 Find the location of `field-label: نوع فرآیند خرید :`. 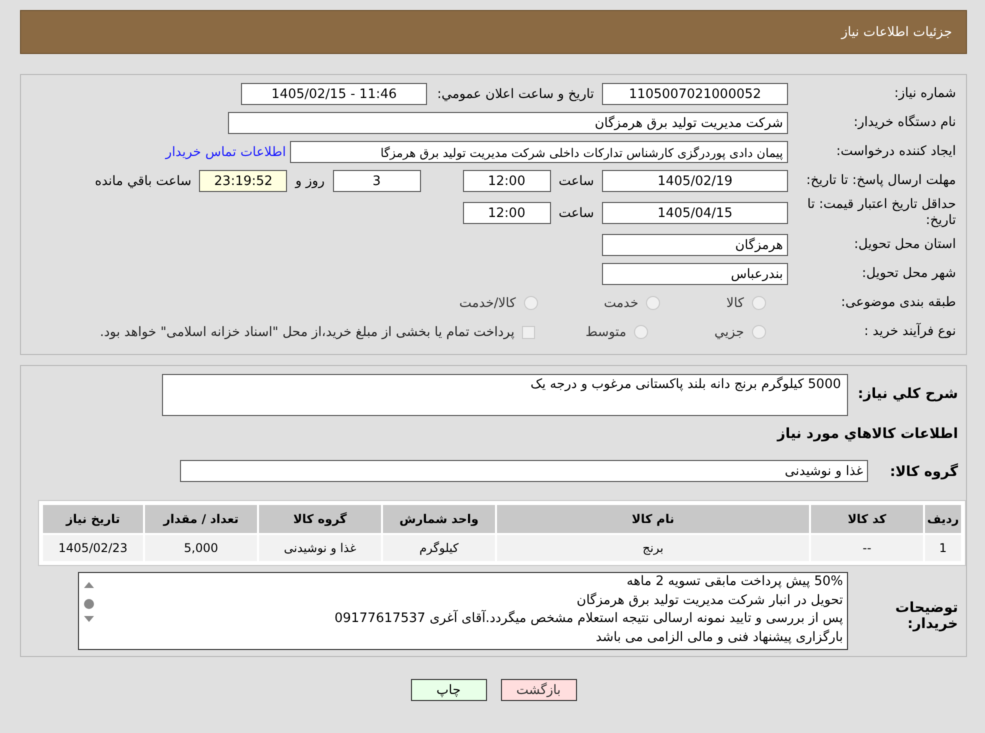

field-label: نوع فرآیند خرید : is located at coordinates (910, 332).